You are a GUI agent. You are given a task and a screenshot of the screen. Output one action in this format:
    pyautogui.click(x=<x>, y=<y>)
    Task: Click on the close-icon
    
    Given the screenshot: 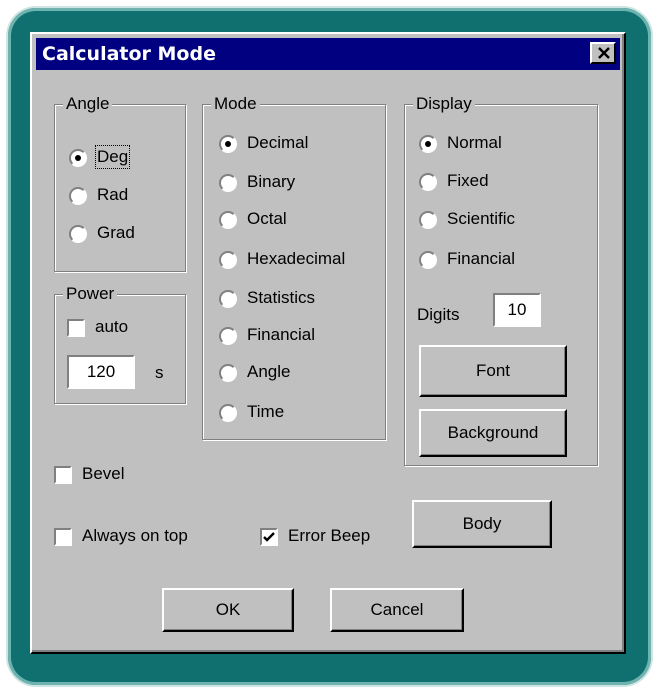 What is the action you would take?
    pyautogui.click(x=604, y=53)
    